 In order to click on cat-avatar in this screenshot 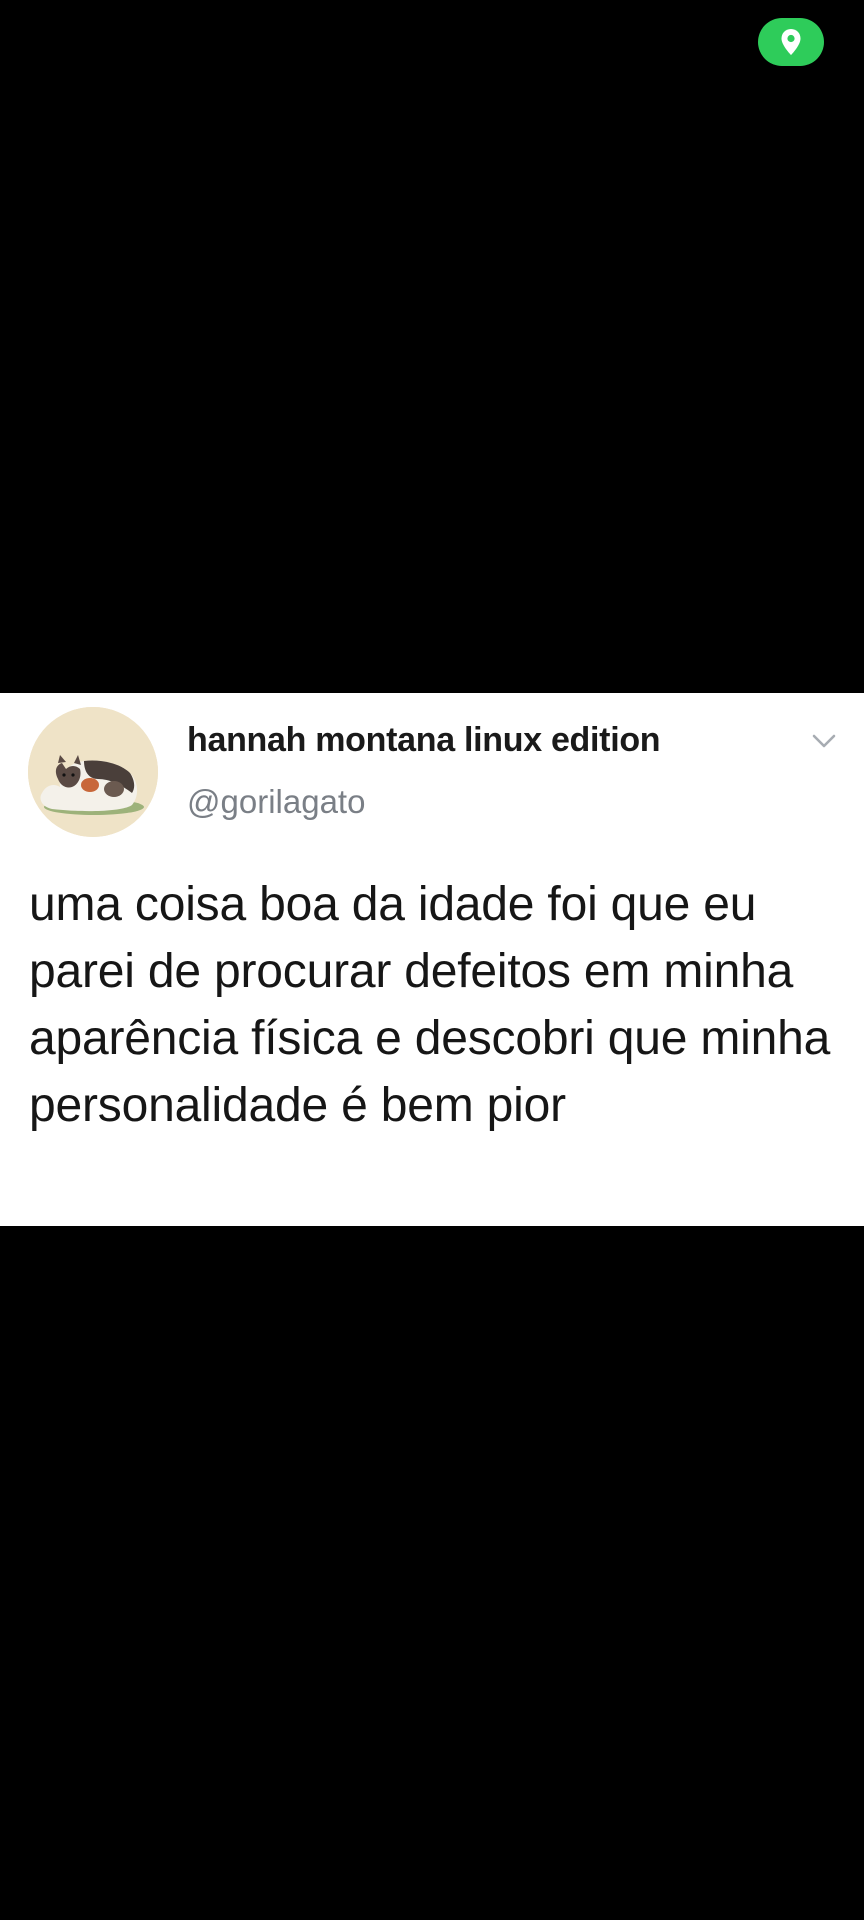, I will do `click(93, 772)`.